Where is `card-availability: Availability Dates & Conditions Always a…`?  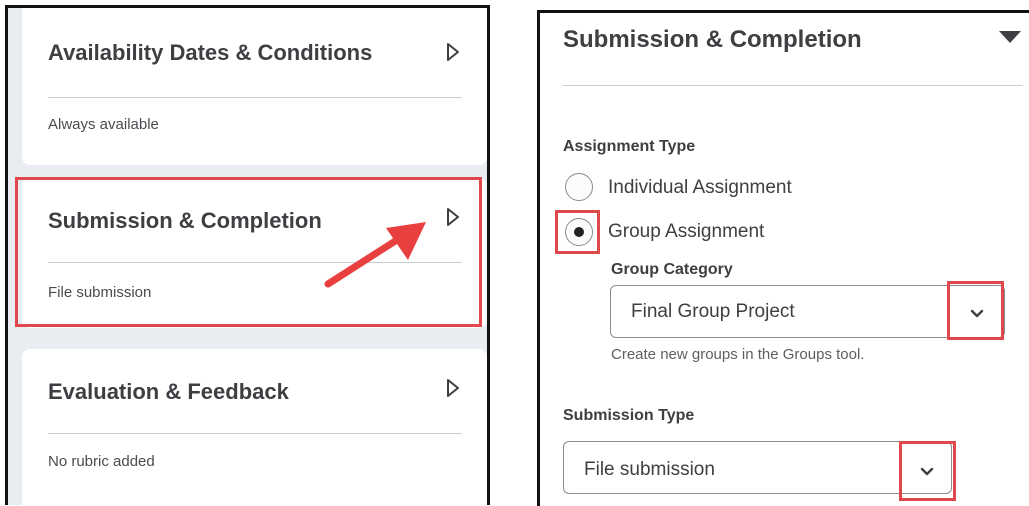 card-availability: Availability Dates & Conditions Always a… is located at coordinates (254, 86).